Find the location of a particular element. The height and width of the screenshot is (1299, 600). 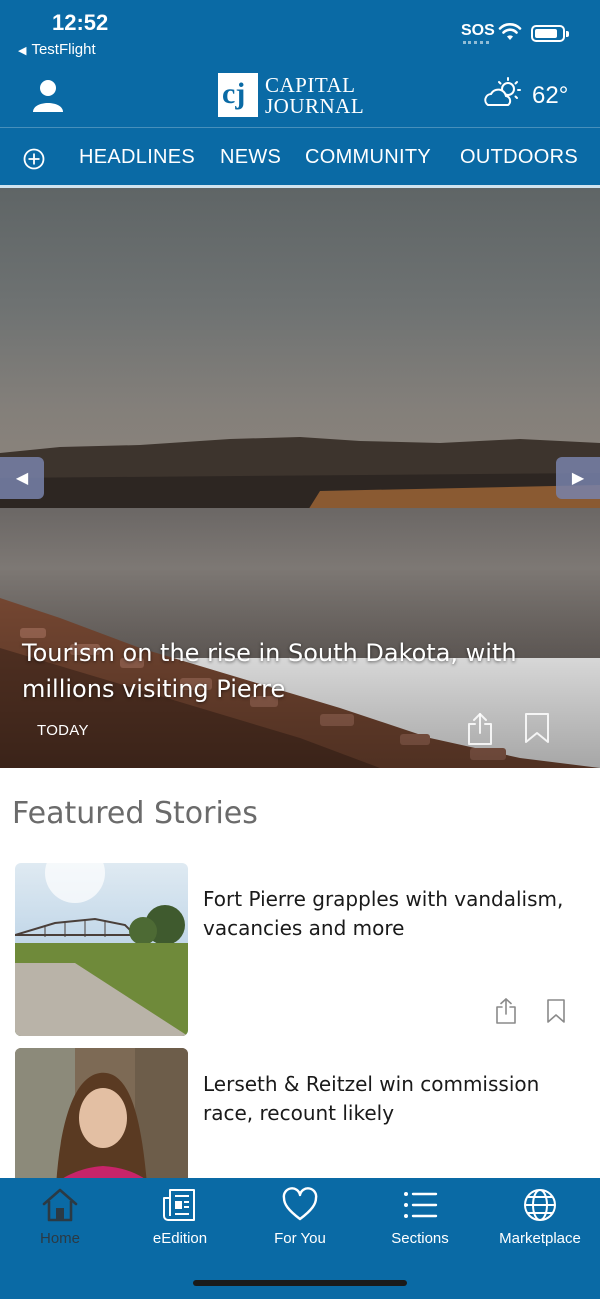

triangle-right-icon: ▶ is located at coordinates (578, 477).